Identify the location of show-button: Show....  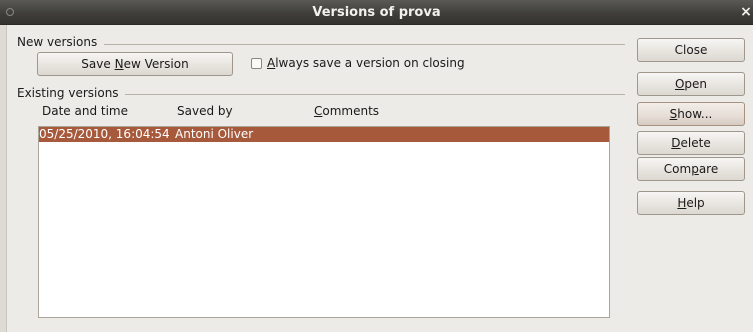
(691, 114).